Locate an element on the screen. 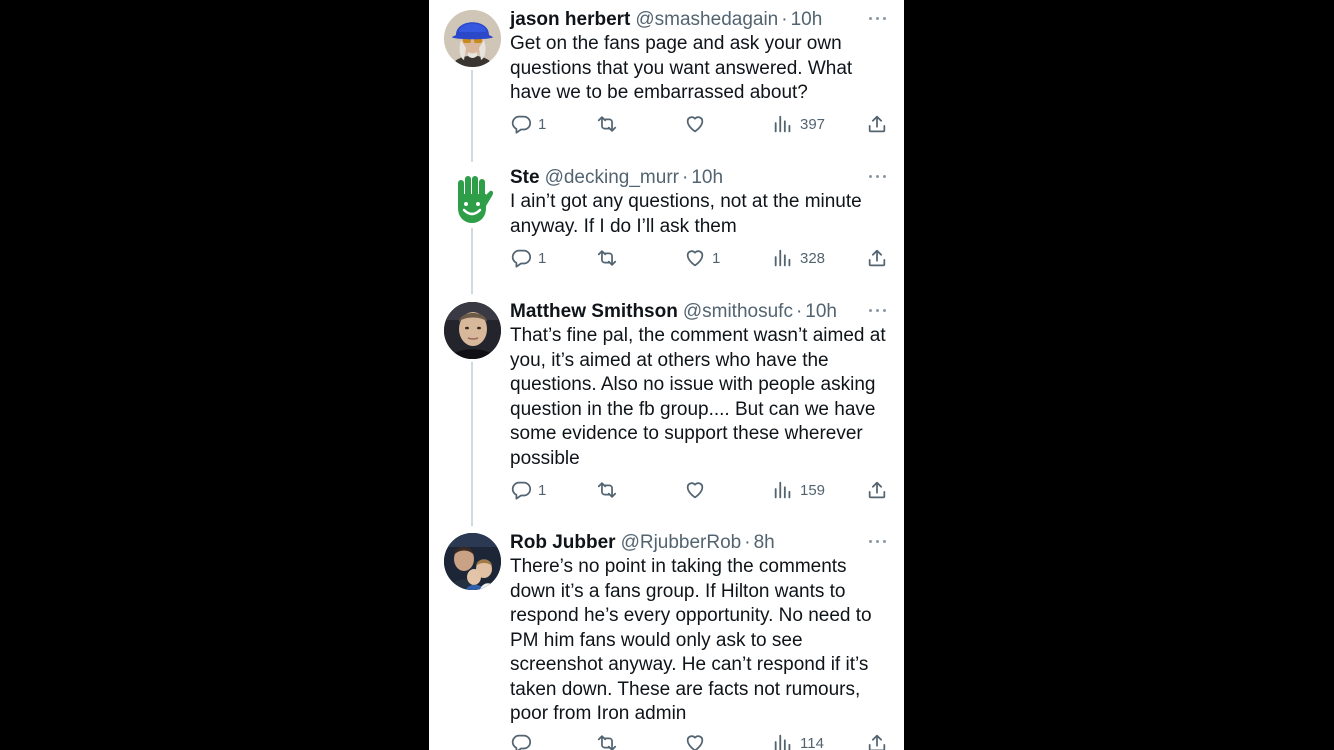 The height and width of the screenshot is (750, 1334). views-button: 397 is located at coordinates (798, 124).